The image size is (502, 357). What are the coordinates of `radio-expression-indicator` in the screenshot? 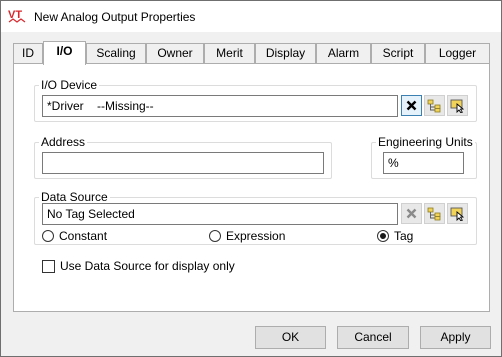 It's located at (215, 236).